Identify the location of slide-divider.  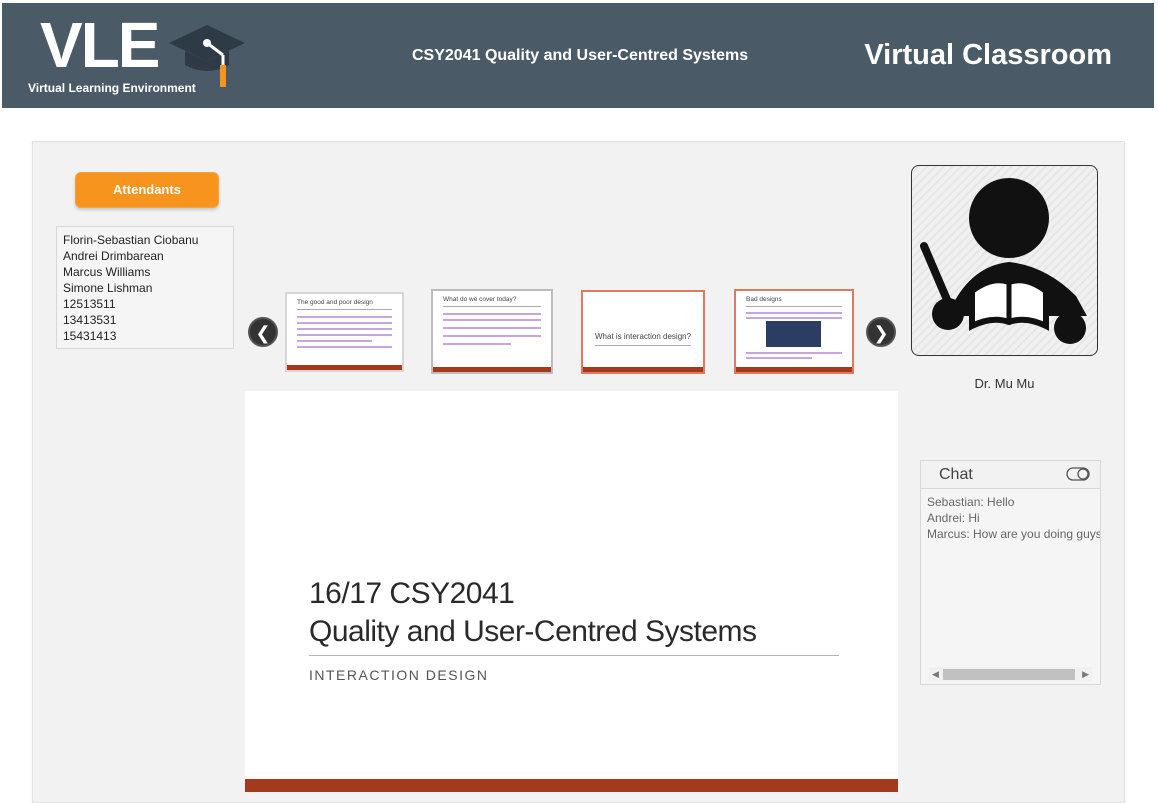
(574, 655).